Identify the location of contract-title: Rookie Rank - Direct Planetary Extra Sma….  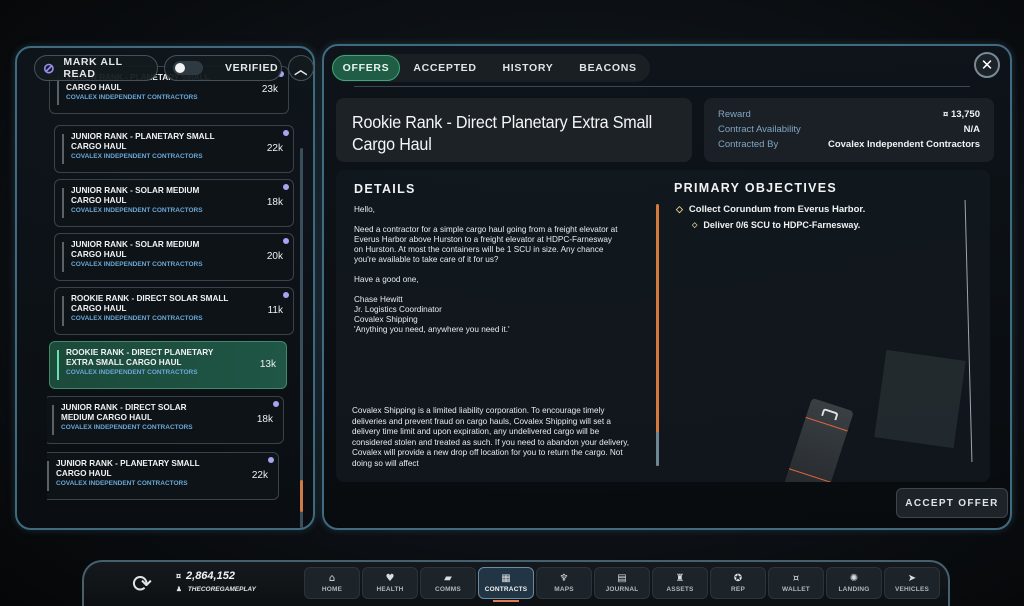
(502, 133).